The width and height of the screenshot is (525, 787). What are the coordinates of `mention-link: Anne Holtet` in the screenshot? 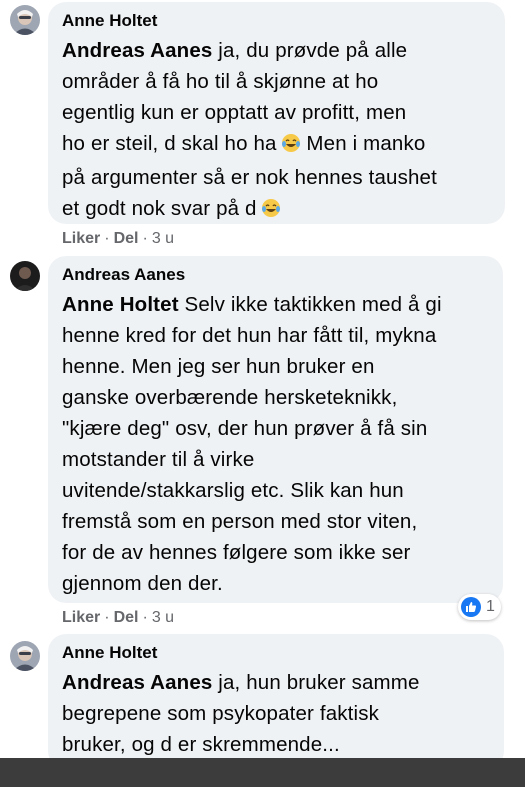 It's located at (120, 304).